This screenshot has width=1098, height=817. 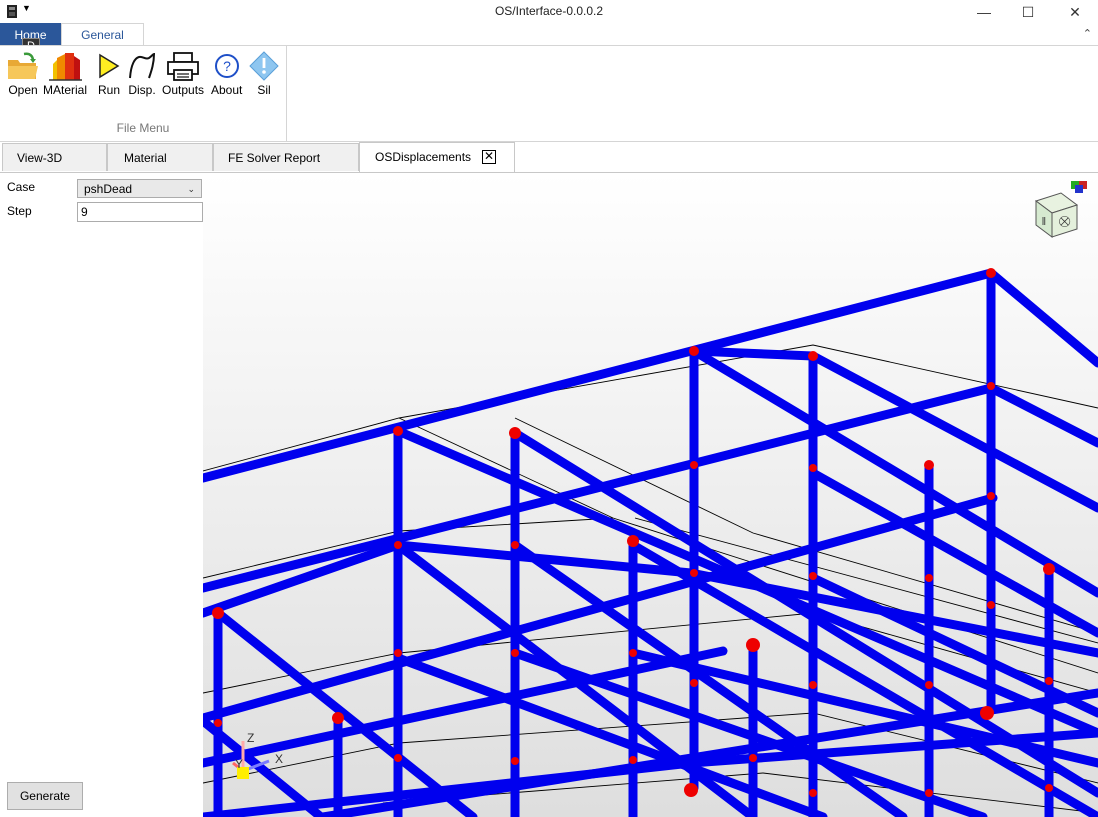 I want to click on play-icon, so click(x=109, y=66).